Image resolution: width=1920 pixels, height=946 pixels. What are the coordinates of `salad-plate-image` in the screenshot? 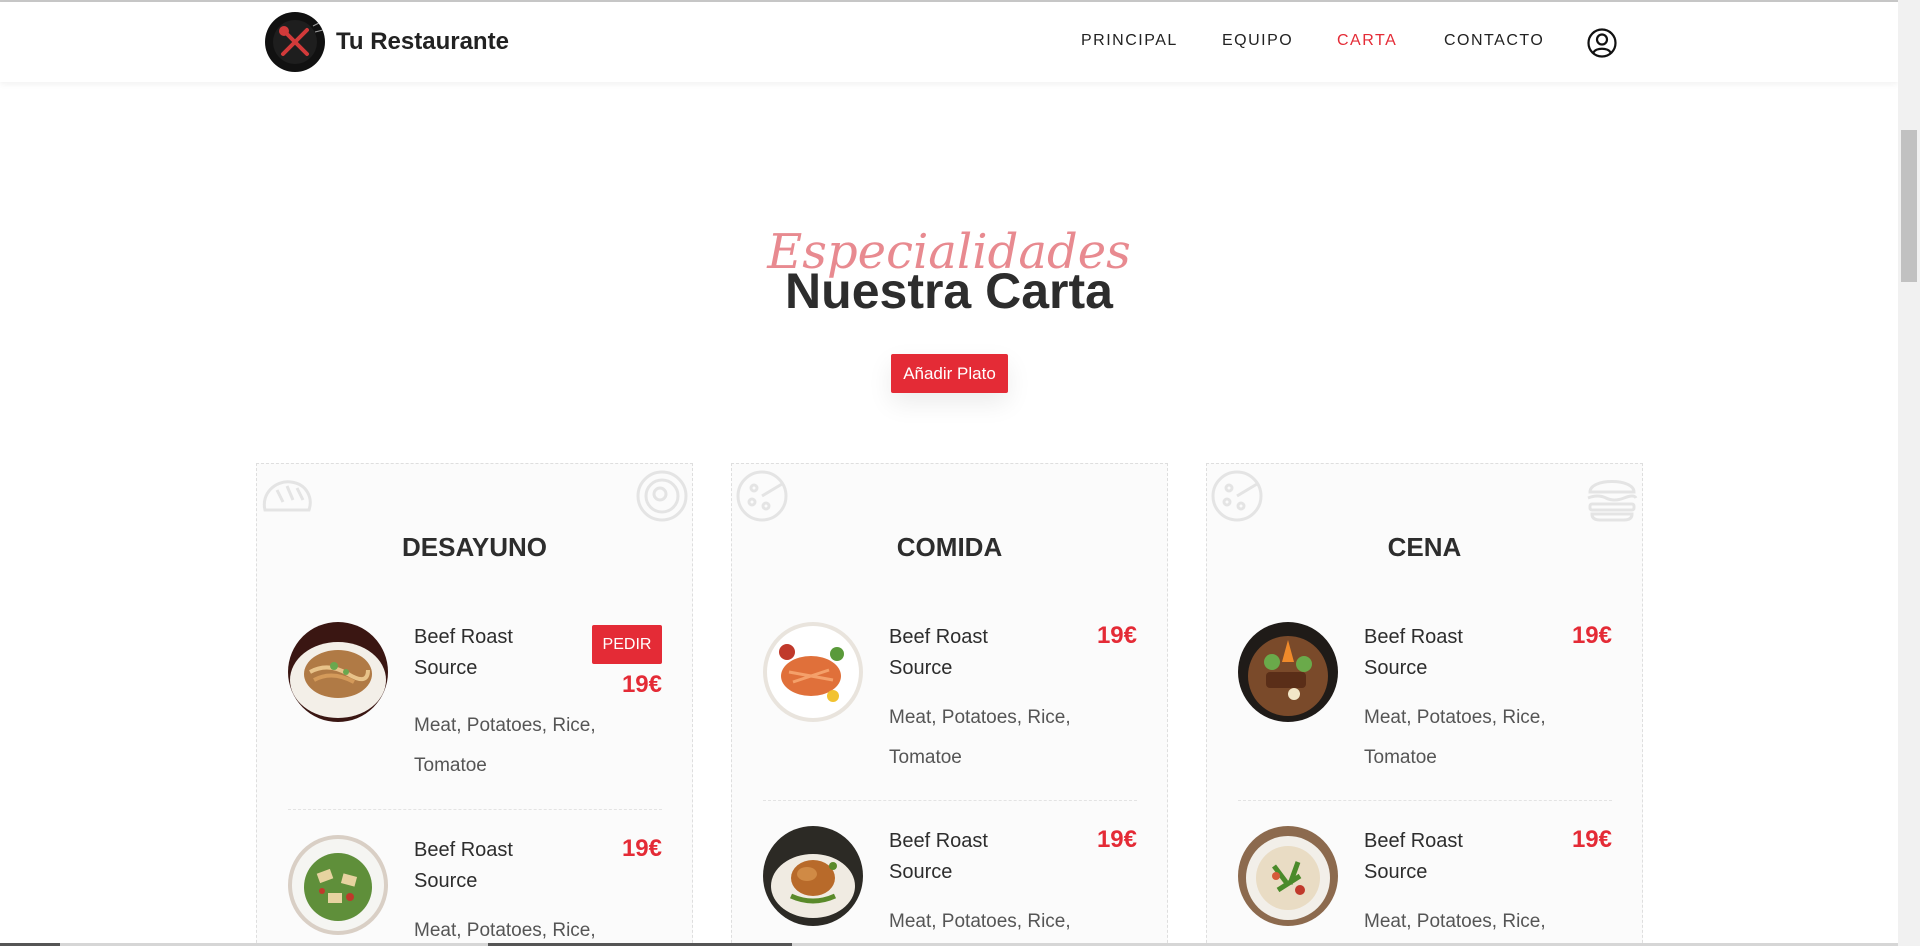 It's located at (338, 885).